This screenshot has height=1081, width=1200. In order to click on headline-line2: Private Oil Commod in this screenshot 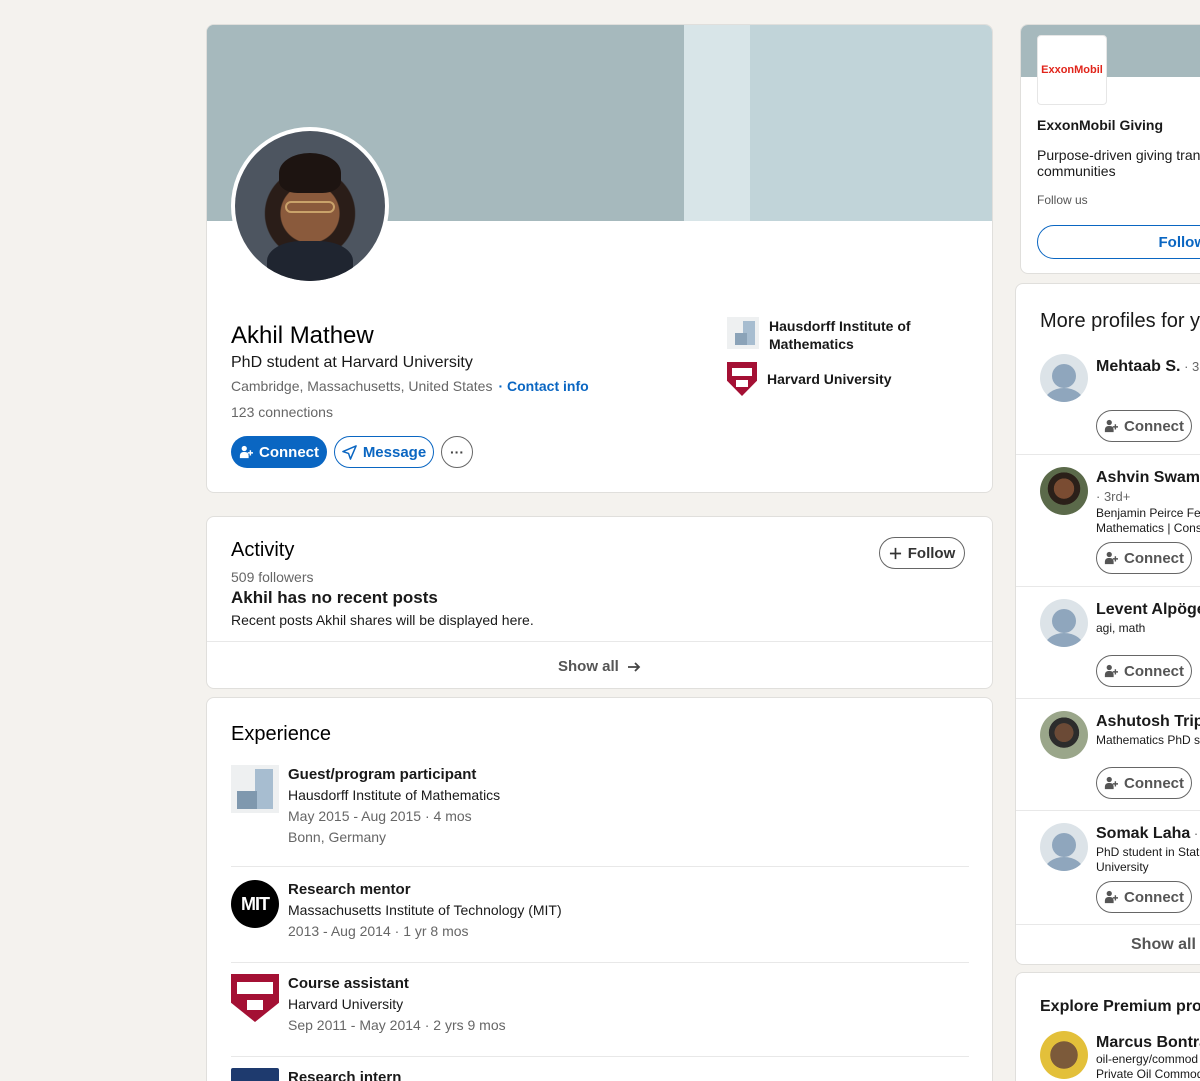, I will do `click(1148, 1074)`.